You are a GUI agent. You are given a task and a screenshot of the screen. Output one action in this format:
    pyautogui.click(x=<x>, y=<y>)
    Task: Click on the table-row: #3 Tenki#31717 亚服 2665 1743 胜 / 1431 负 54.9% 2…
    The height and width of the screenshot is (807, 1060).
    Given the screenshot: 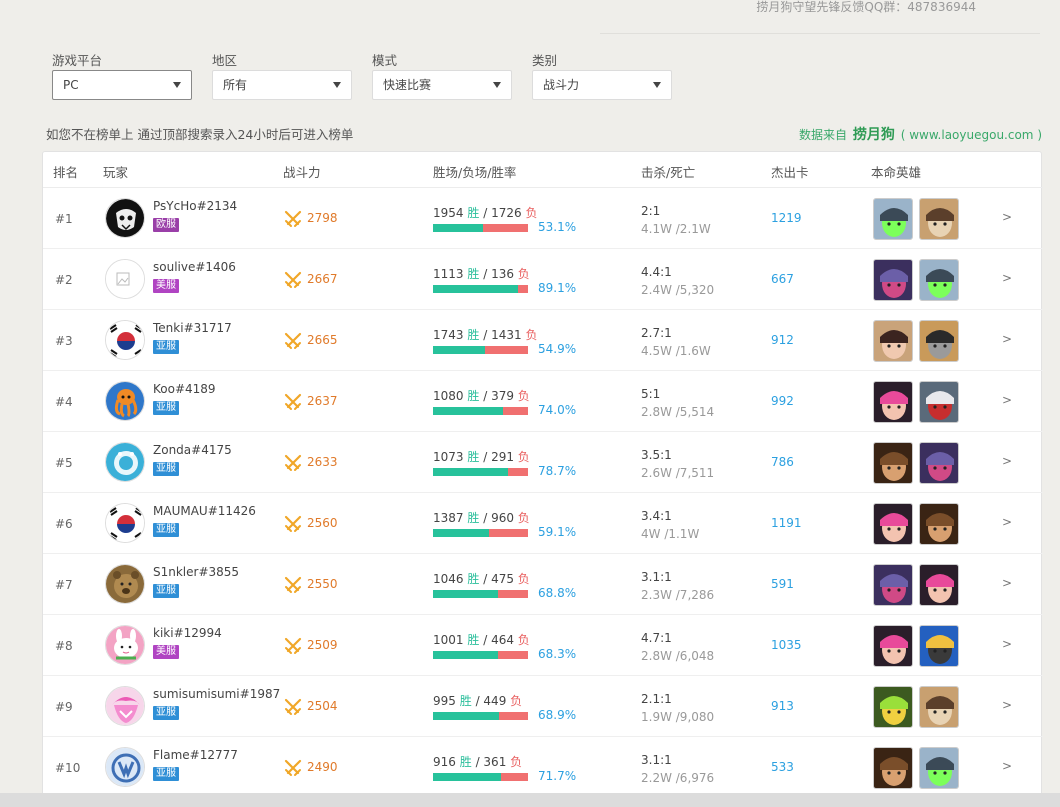 What is the action you would take?
    pyautogui.click(x=543, y=340)
    